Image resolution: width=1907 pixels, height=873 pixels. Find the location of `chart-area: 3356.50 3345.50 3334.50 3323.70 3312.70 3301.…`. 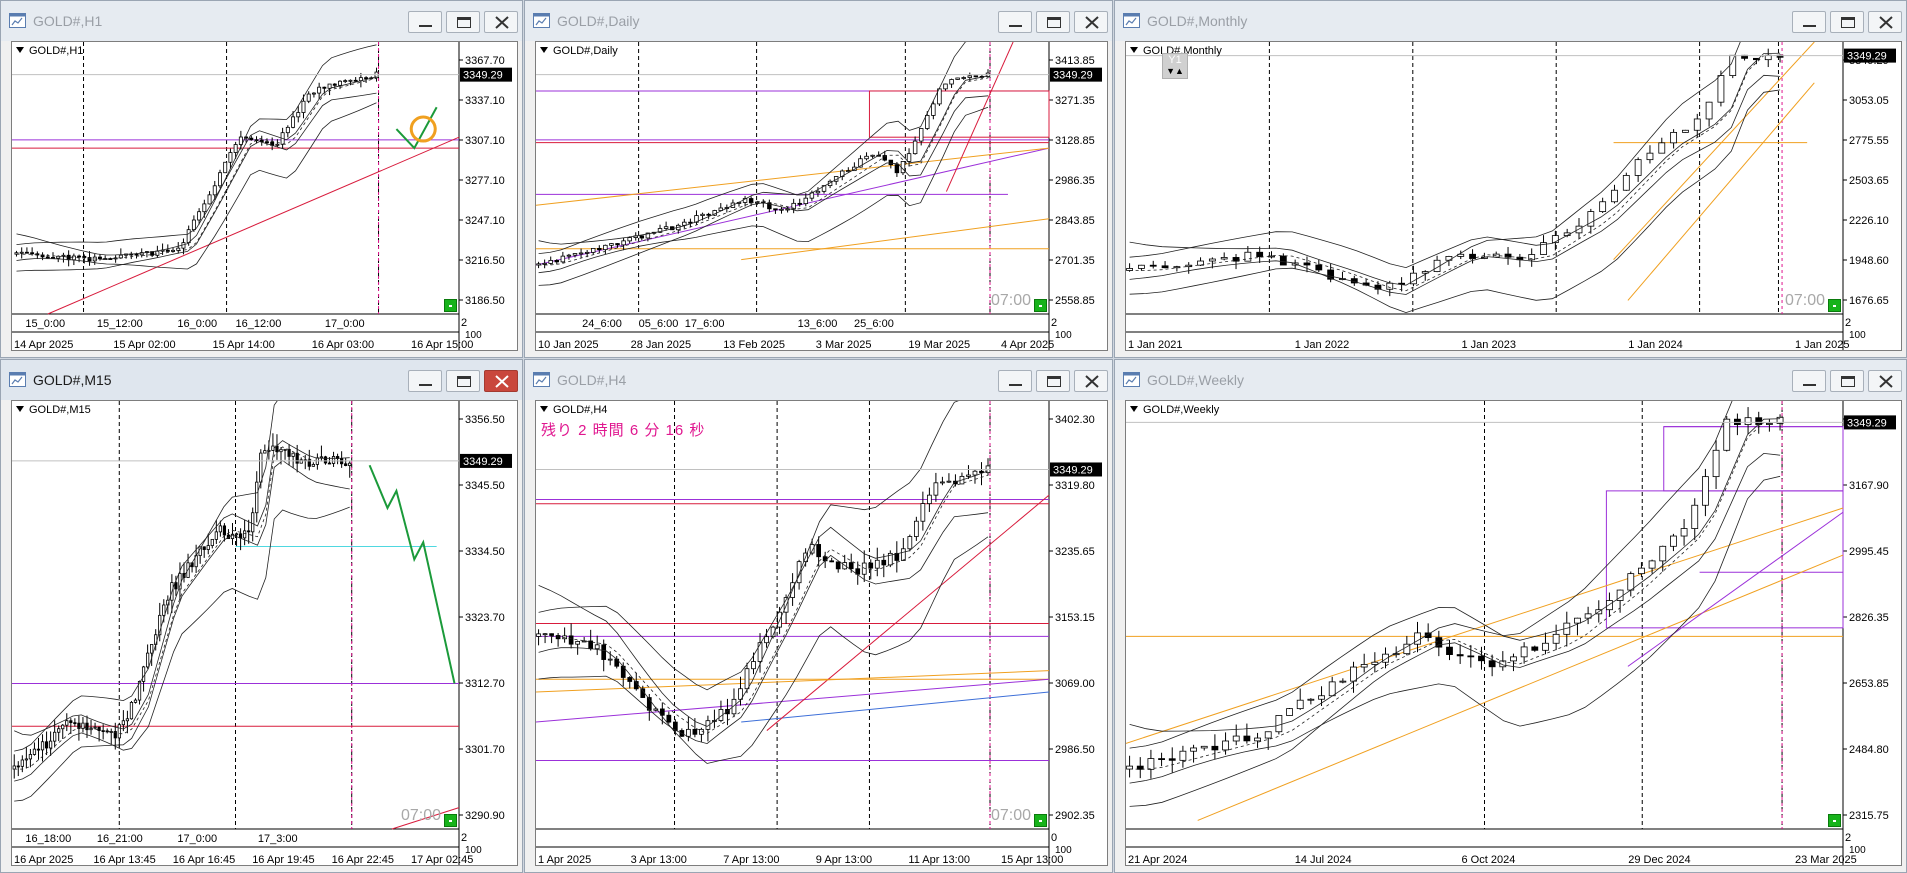

chart-area: 3356.50 3345.50 3334.50 3323.70 3312.70 3301.… is located at coordinates (264, 633).